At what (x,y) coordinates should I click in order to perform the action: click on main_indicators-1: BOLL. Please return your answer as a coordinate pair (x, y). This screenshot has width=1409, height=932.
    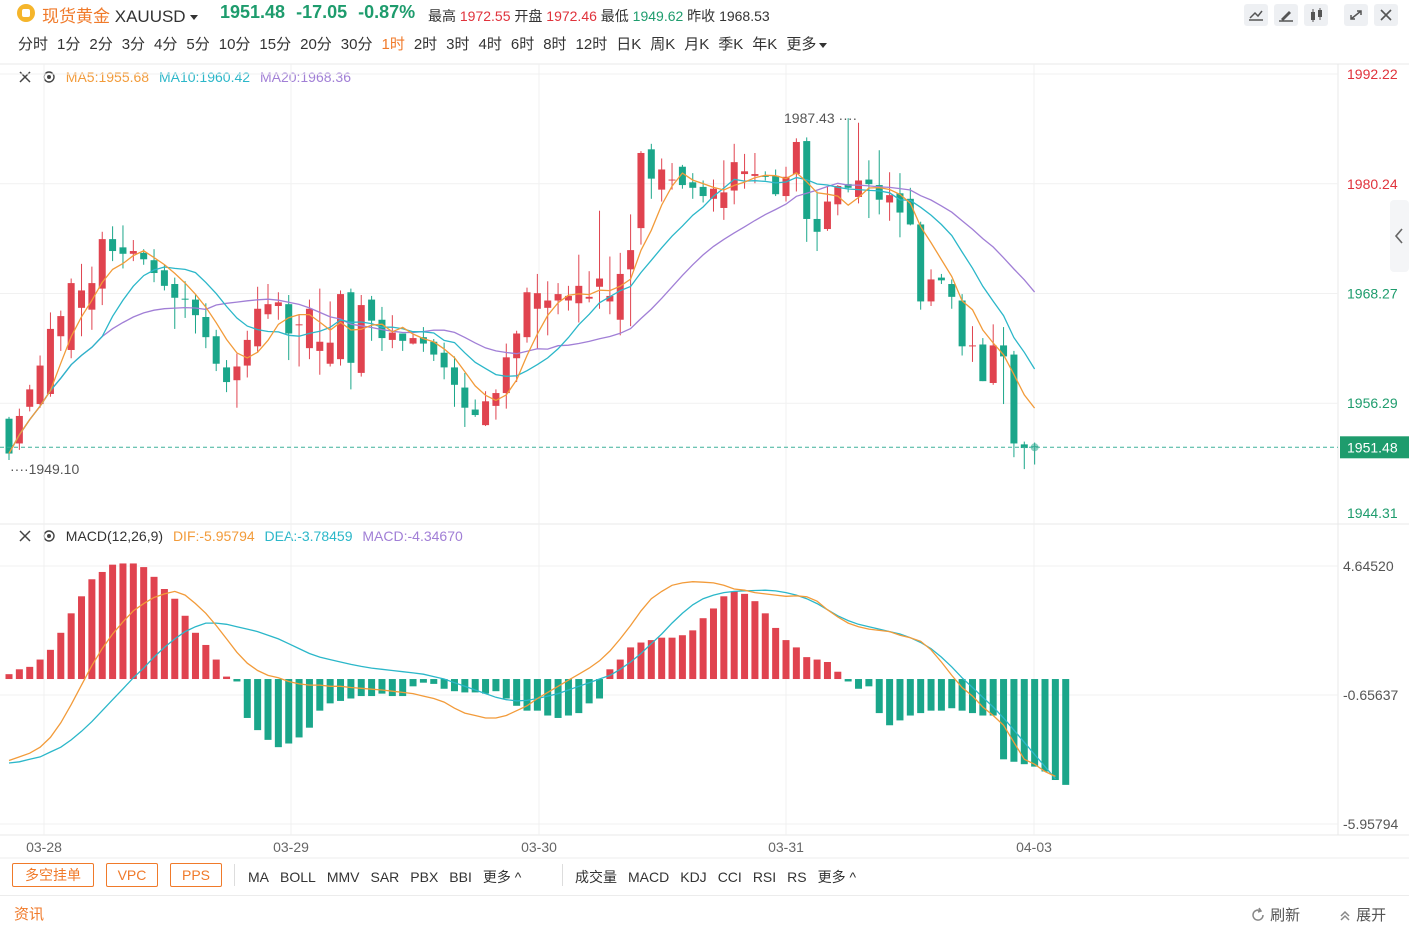
    Looking at the image, I should click on (298, 877).